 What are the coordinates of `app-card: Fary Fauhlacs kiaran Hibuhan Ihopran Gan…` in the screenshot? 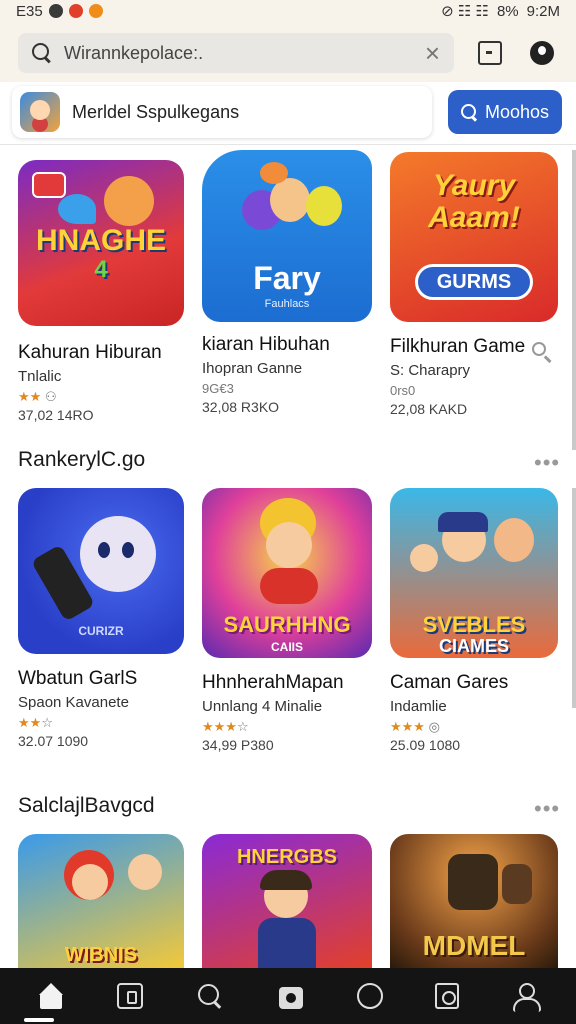 It's located at (287, 282).